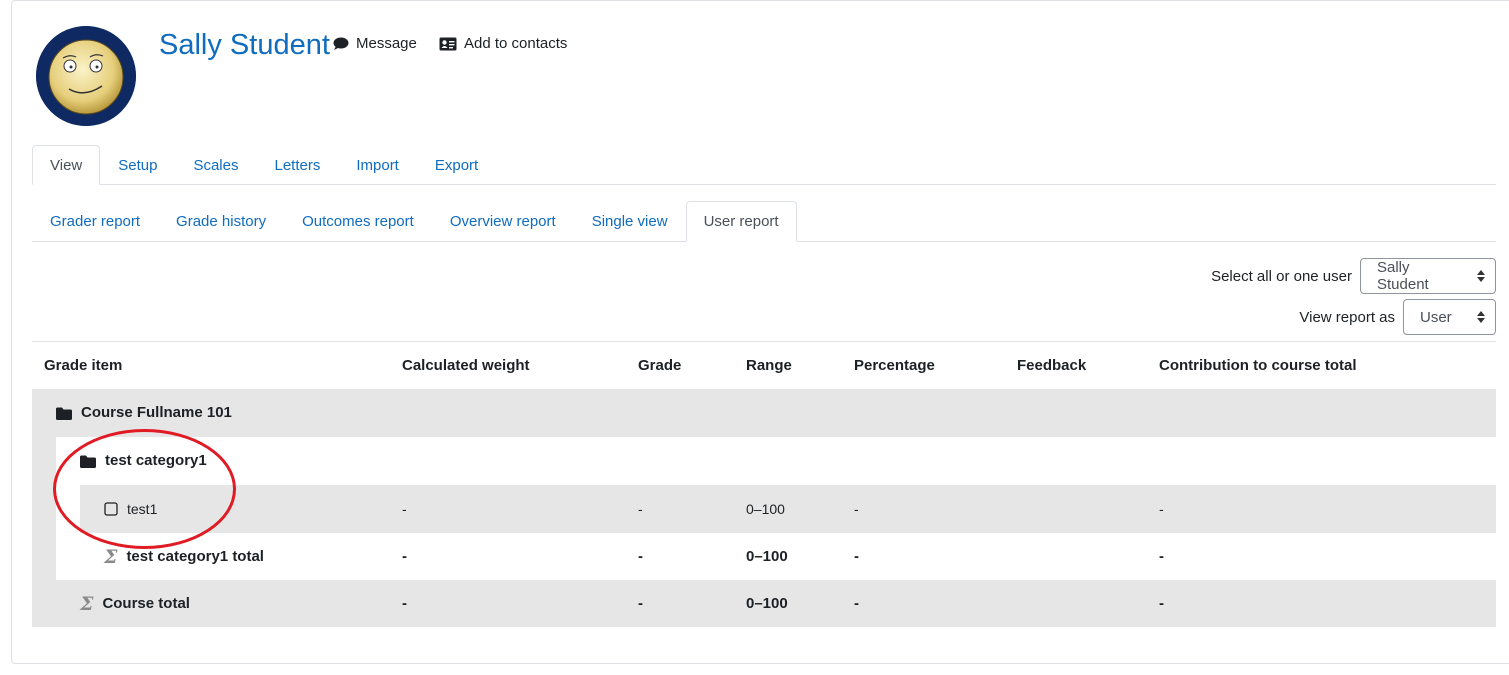 Image resolution: width=1509 pixels, height=675 pixels. I want to click on view-as-label: View report as, so click(1347, 317).